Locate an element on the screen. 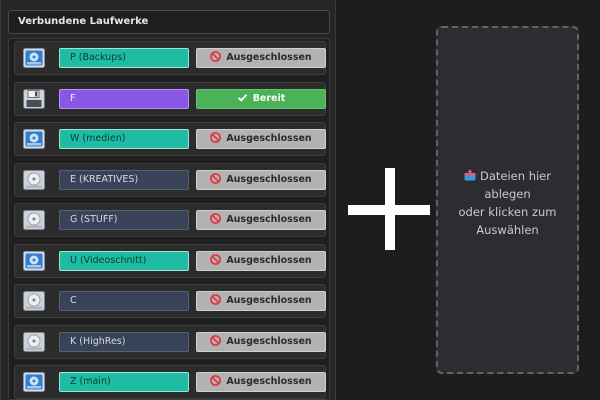  drive-name-button: W (medien) is located at coordinates (124, 139).